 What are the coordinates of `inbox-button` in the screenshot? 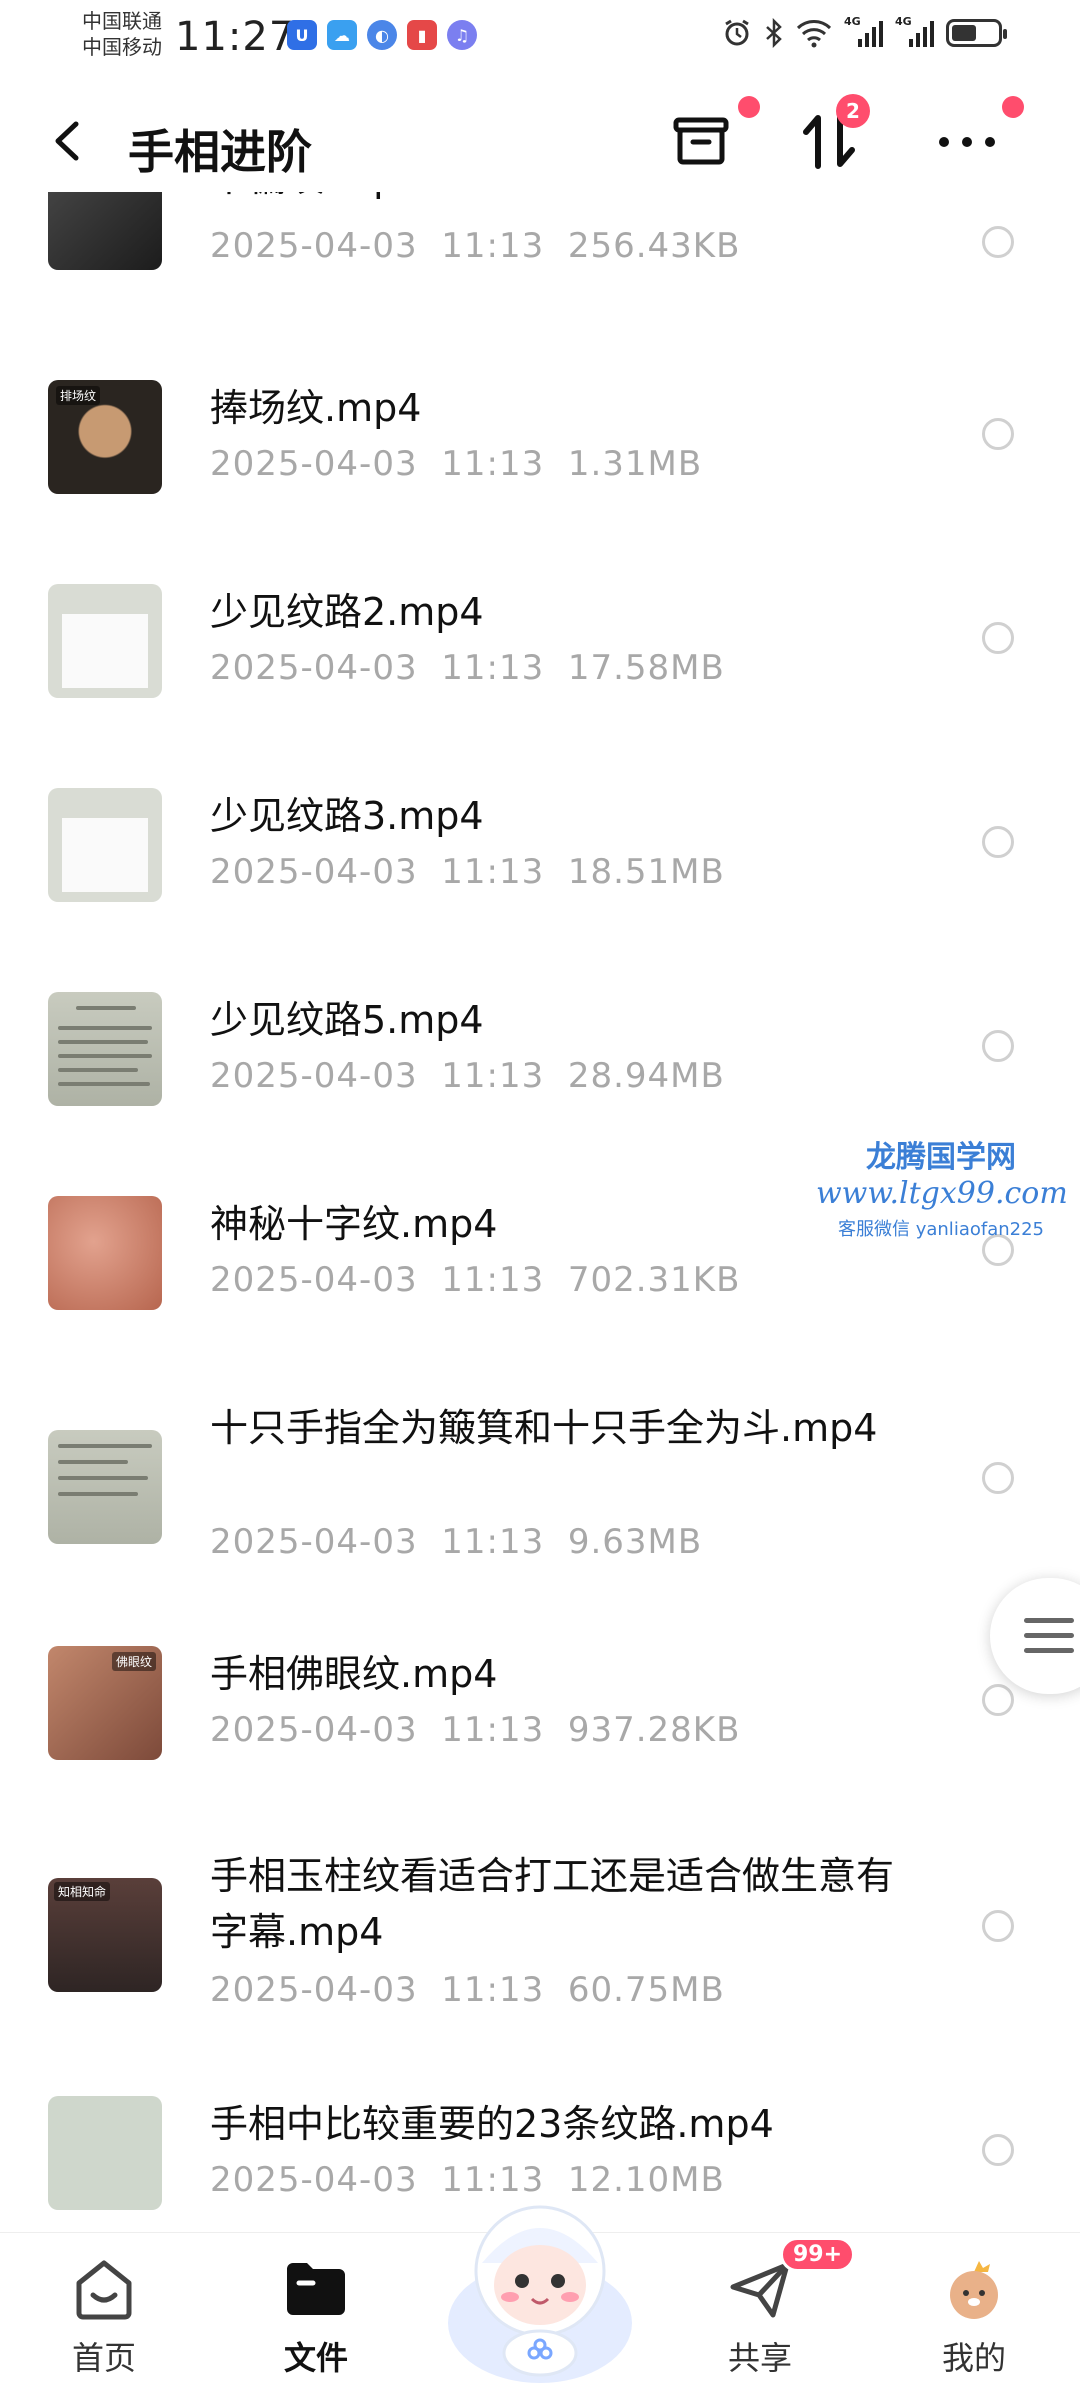 It's located at (713, 136).